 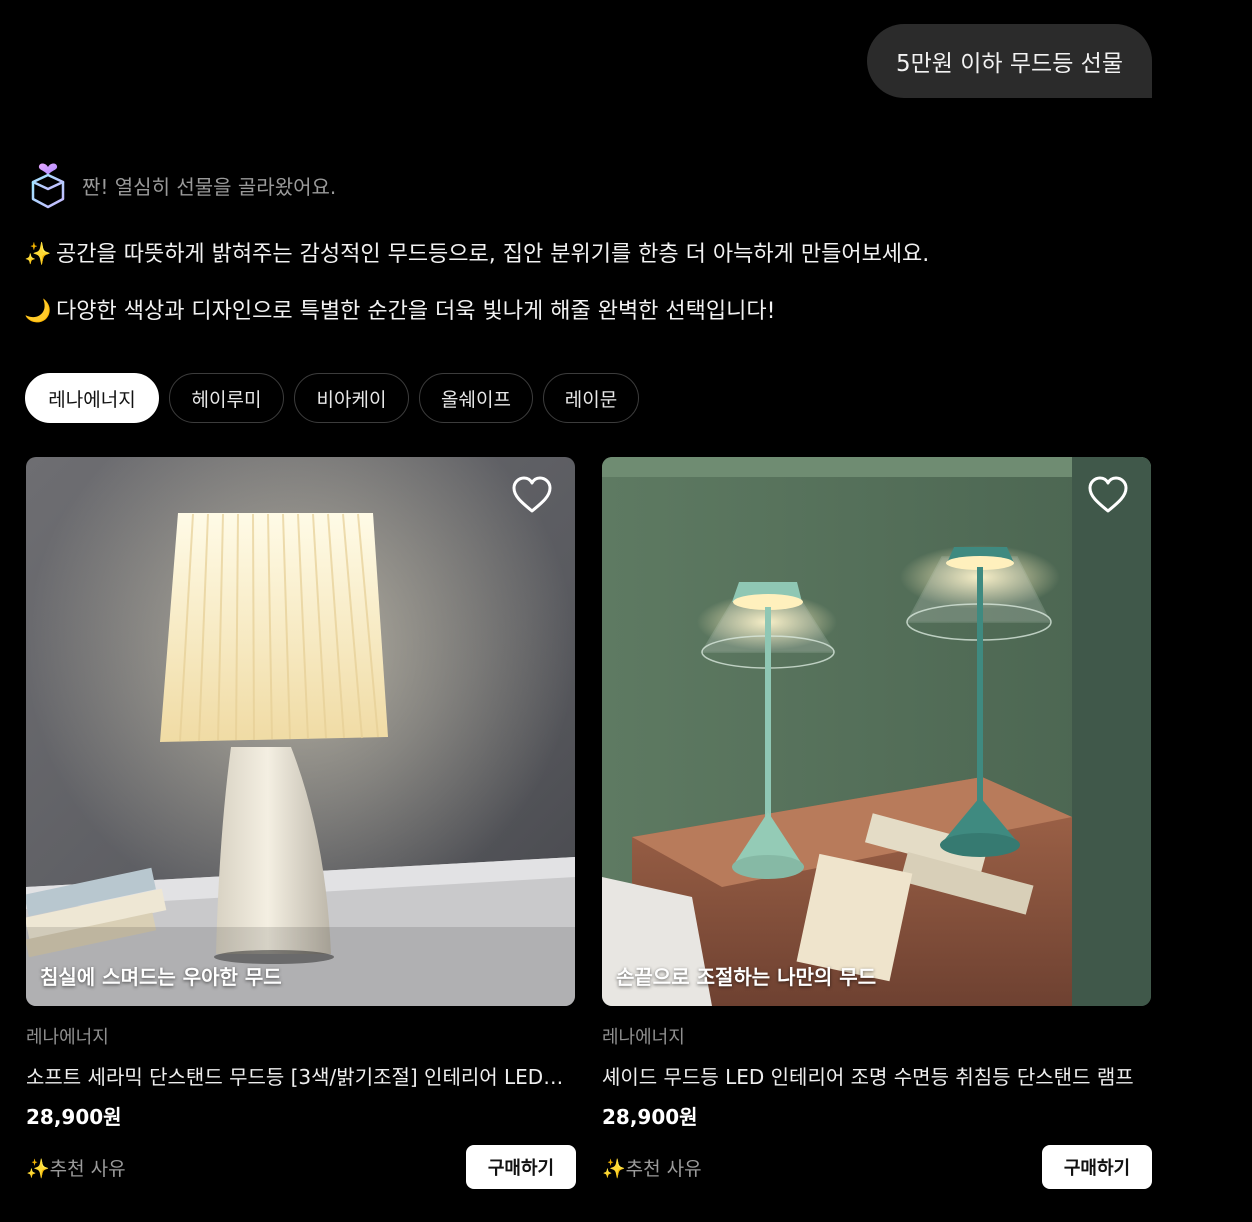 I want to click on brand-chip-biakei: 비아케이, so click(x=351, y=398).